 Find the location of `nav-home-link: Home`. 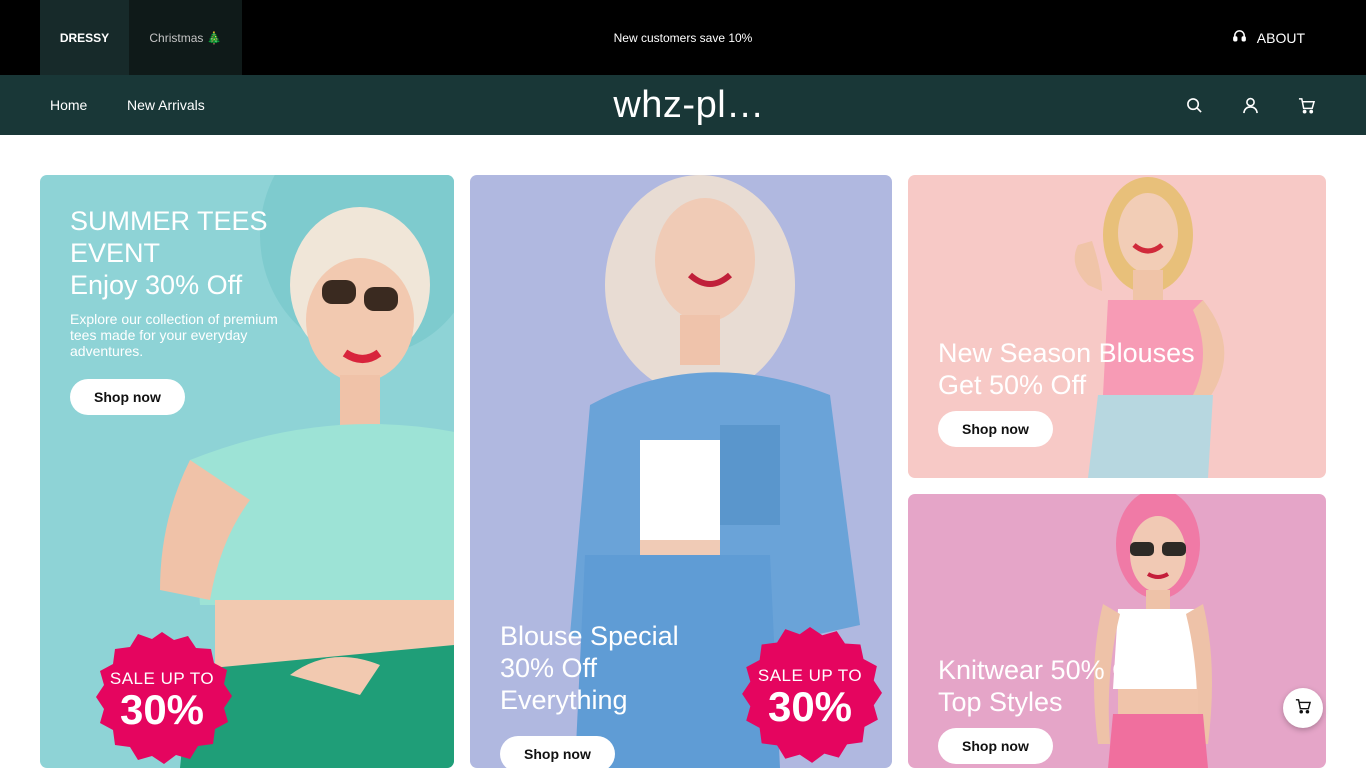

nav-home-link: Home is located at coordinates (68, 105).